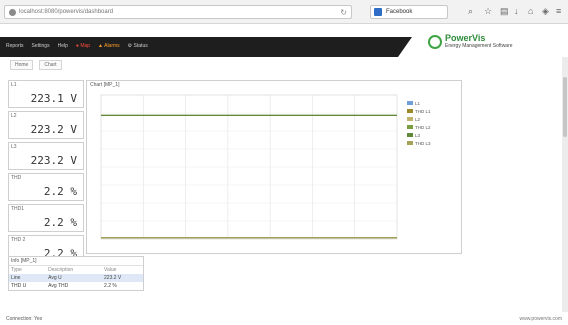  I want to click on value-reading: 223.1 V, so click(53, 98).